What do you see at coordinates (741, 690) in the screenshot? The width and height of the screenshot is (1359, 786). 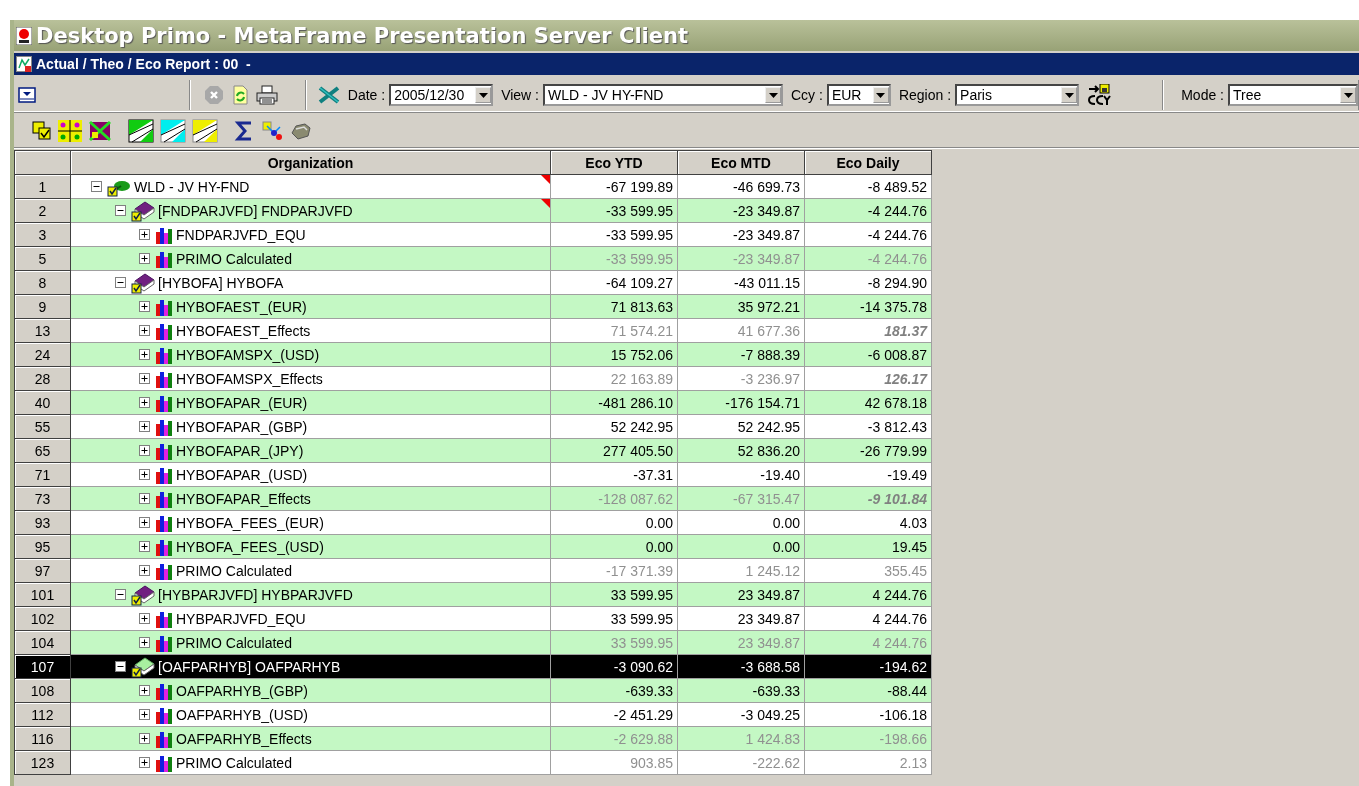 I see `table-cell: -639.33` at bounding box center [741, 690].